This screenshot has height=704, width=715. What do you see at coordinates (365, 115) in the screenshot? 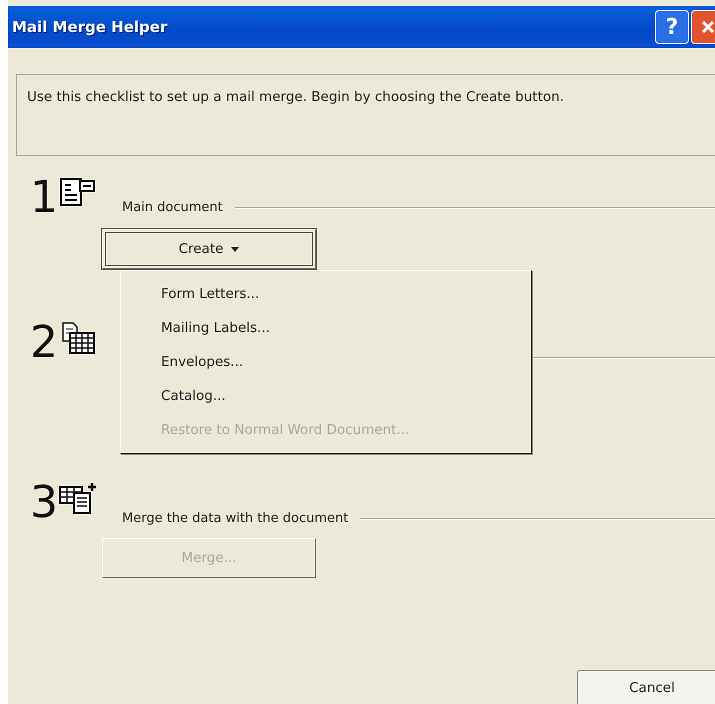
I see `instructions-text: Use this checklist to set up a mail merge. Begin by choosing the Create button.` at bounding box center [365, 115].